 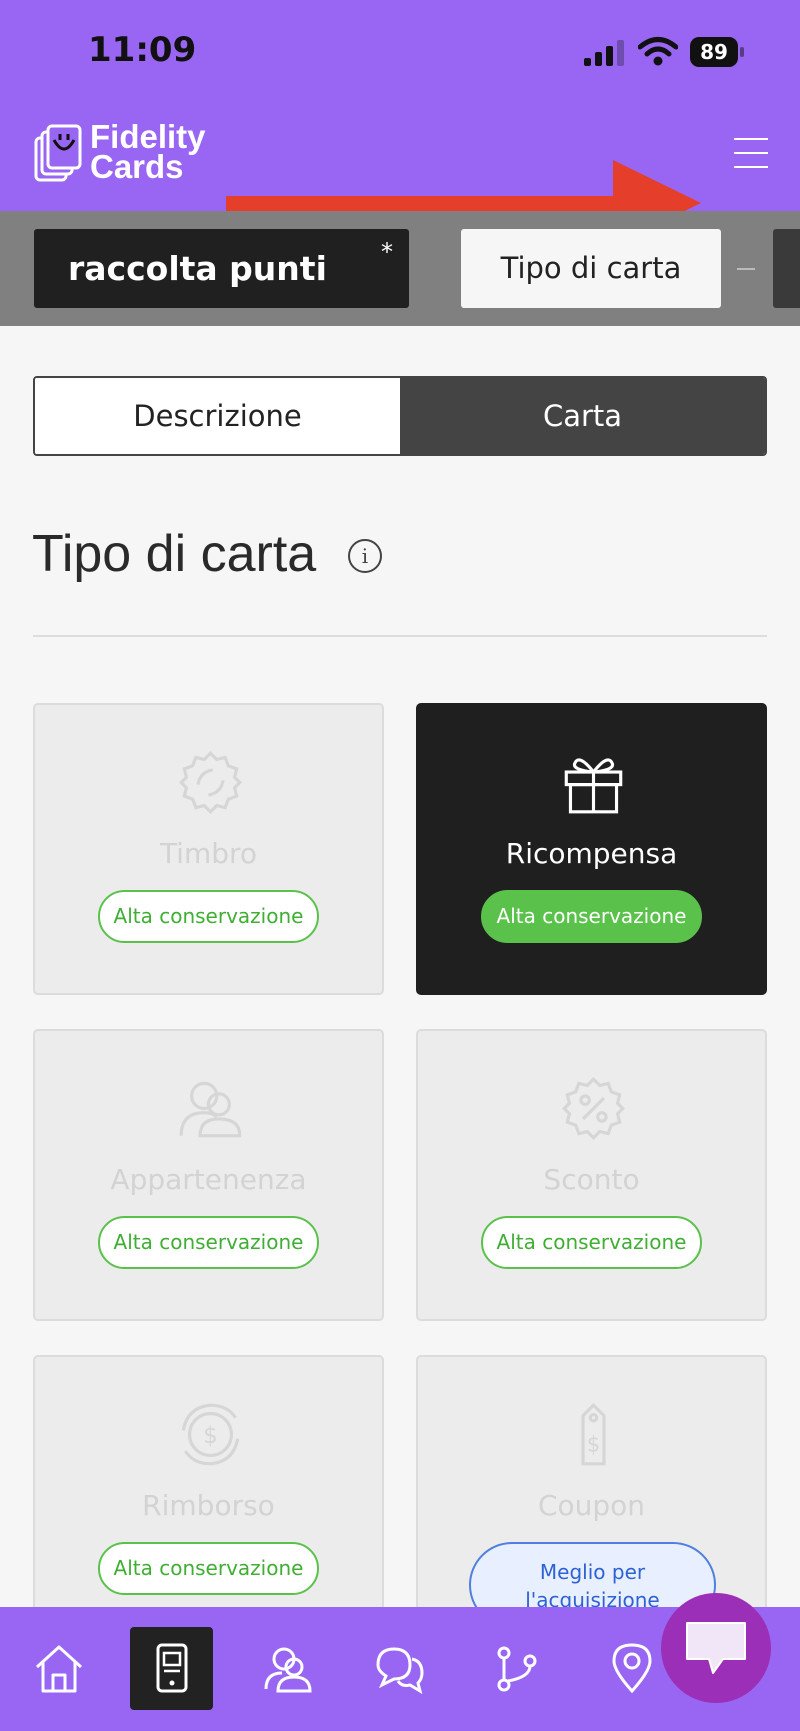 I want to click on customers-icon, so click(x=288, y=1669).